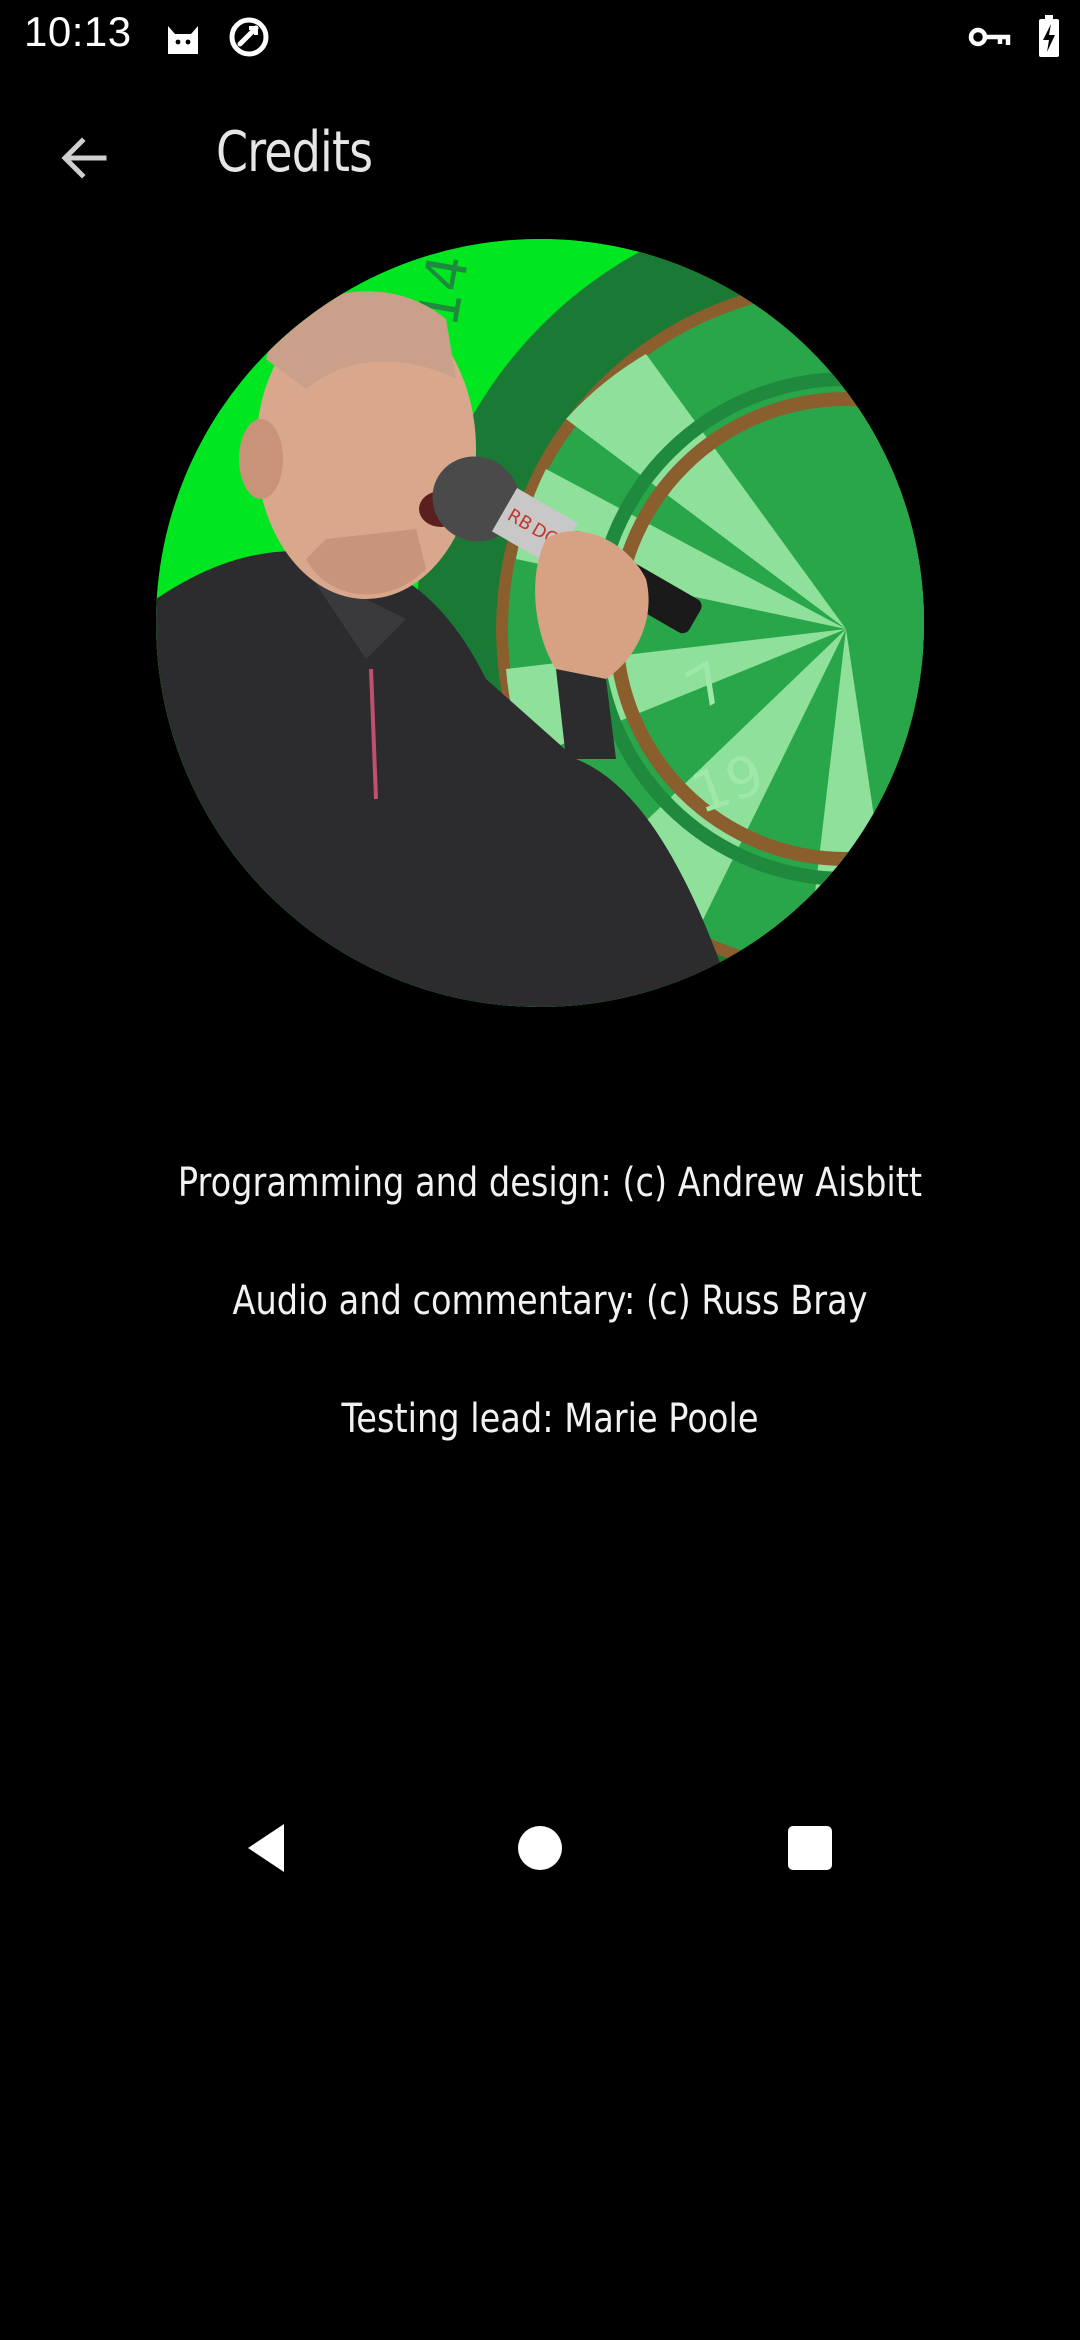 This screenshot has width=1080, height=2340. I want to click on nav-home-button, so click(540, 1850).